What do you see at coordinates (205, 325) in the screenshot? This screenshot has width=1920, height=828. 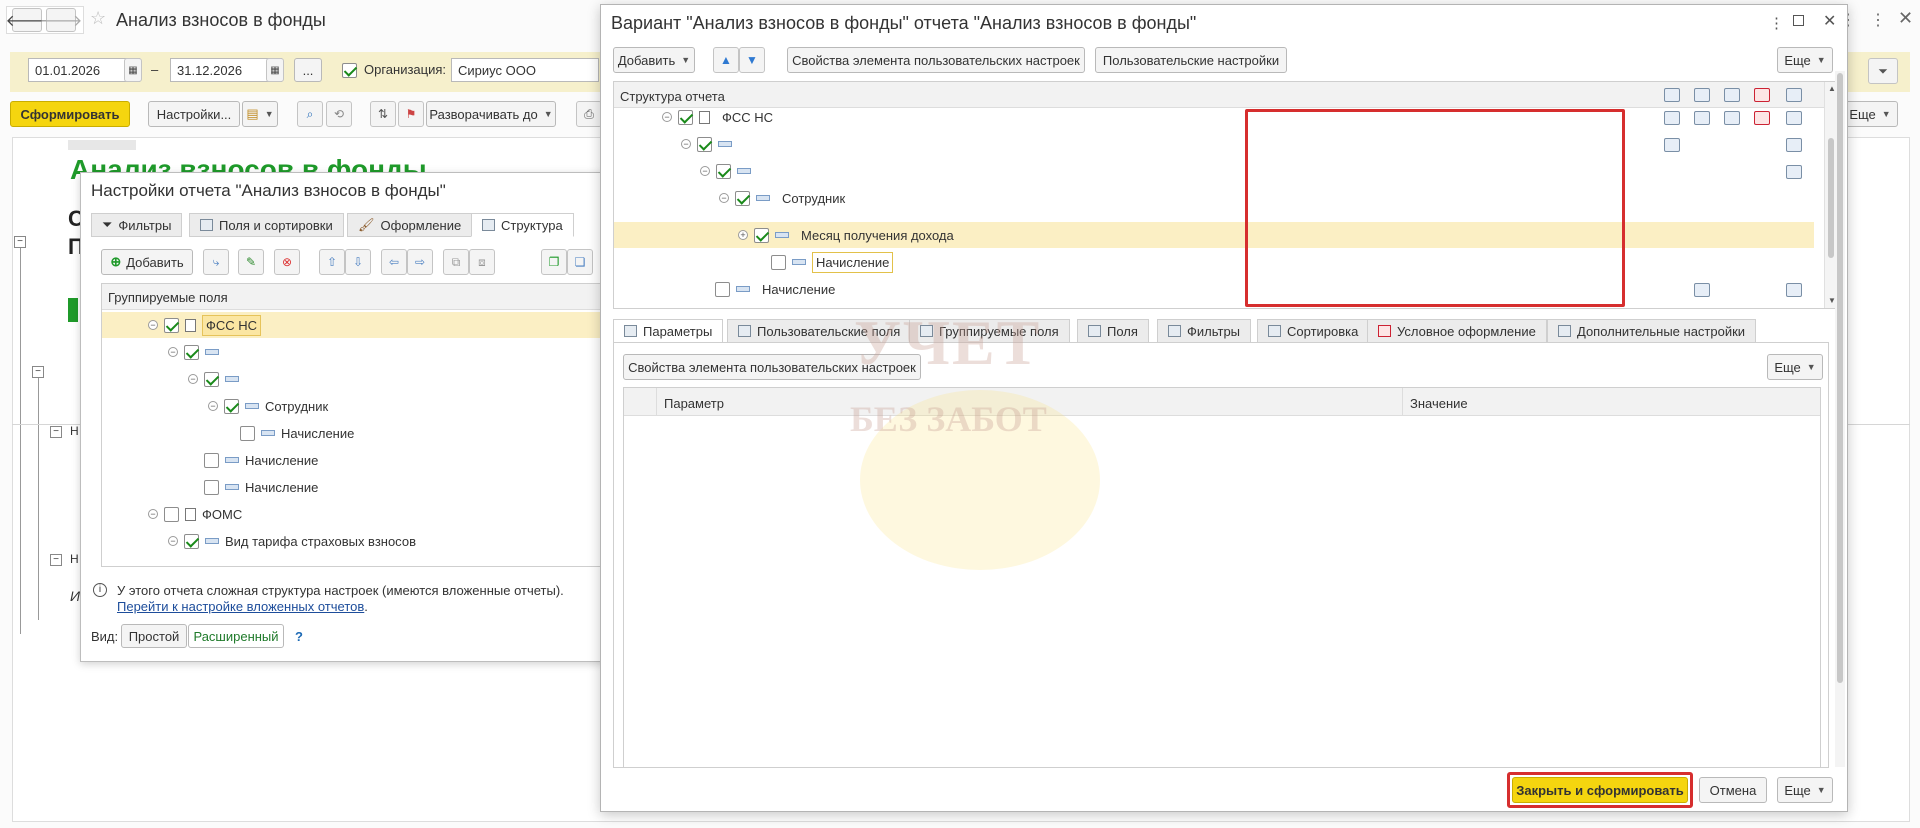 I see `tree-row: − ФСС НС` at bounding box center [205, 325].